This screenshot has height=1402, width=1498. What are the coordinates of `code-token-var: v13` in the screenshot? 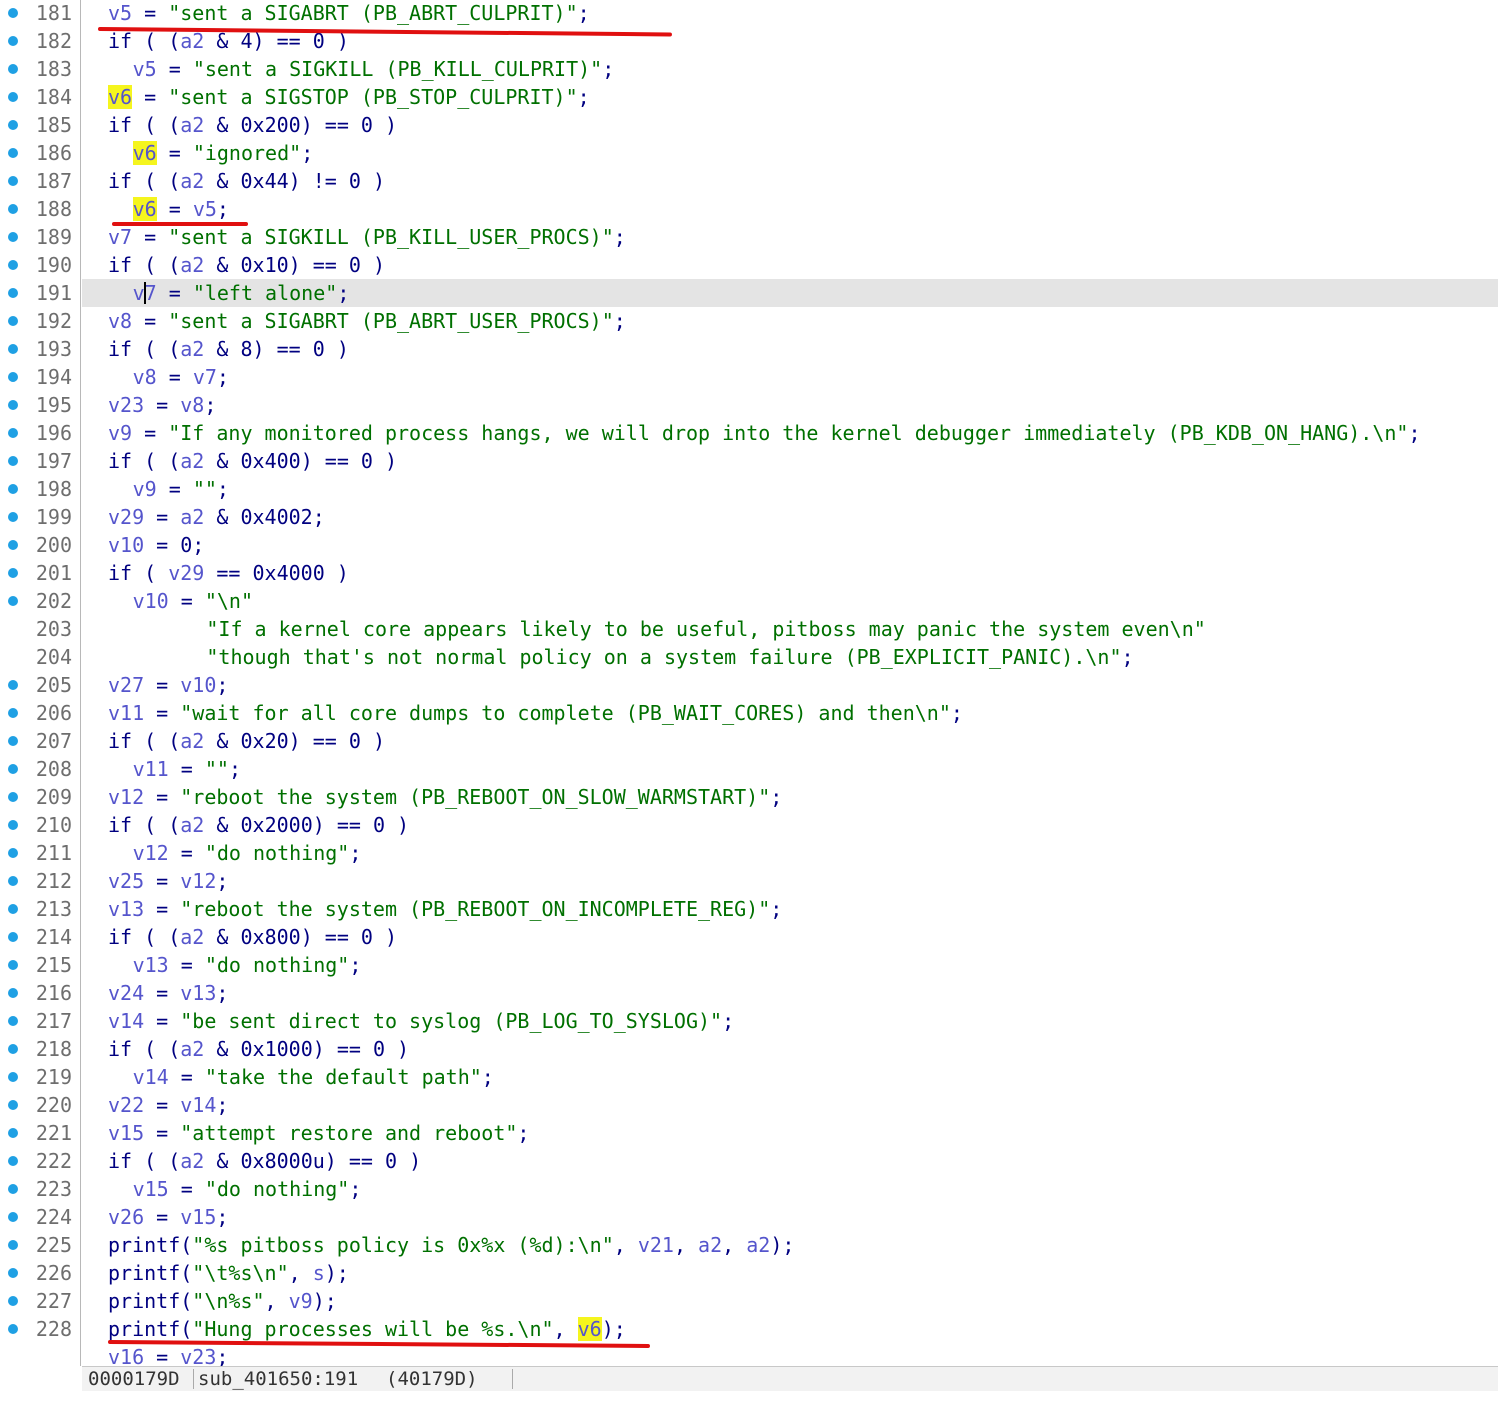 It's located at (126, 909).